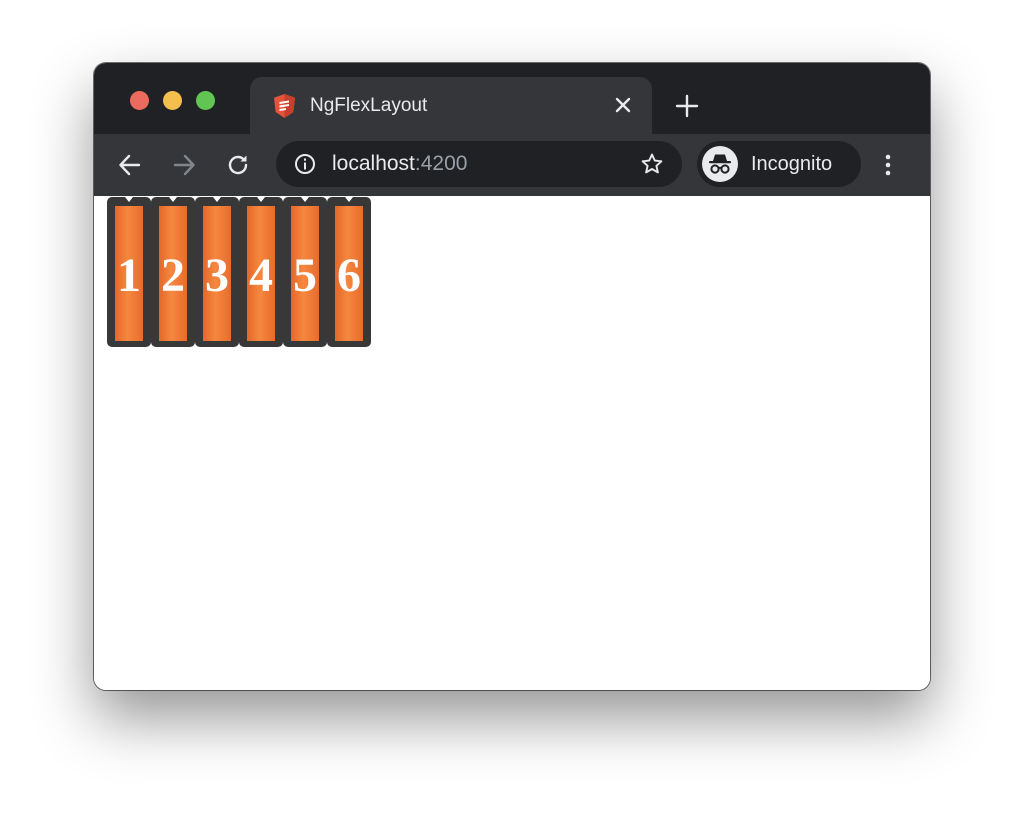 Image resolution: width=1024 pixels, height=815 pixels. I want to click on flex-item-2: 2, so click(173, 272).